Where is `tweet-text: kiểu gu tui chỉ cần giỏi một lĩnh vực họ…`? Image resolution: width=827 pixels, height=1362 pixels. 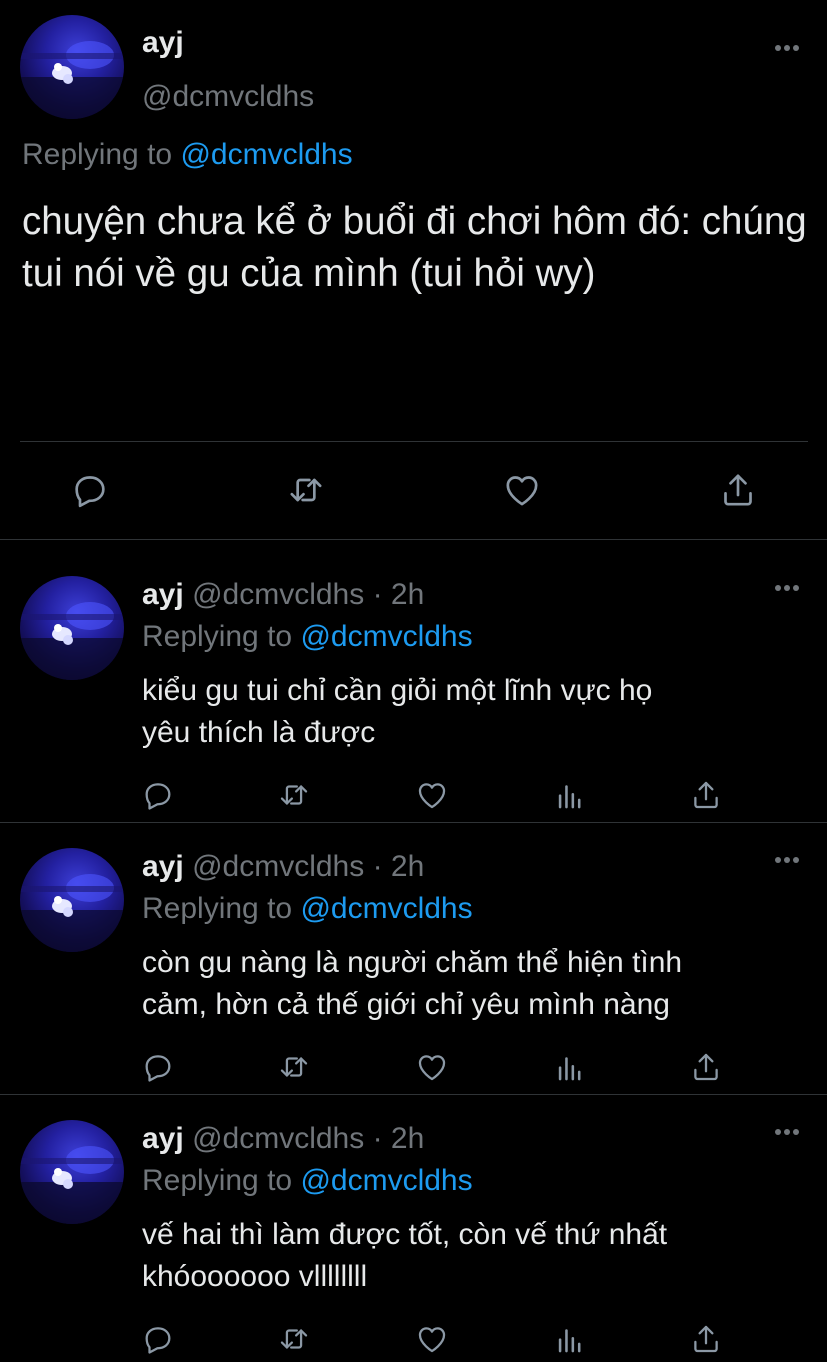 tweet-text: kiểu gu tui chỉ cần giỏi một lĩnh vực họ… is located at coordinates (477, 712).